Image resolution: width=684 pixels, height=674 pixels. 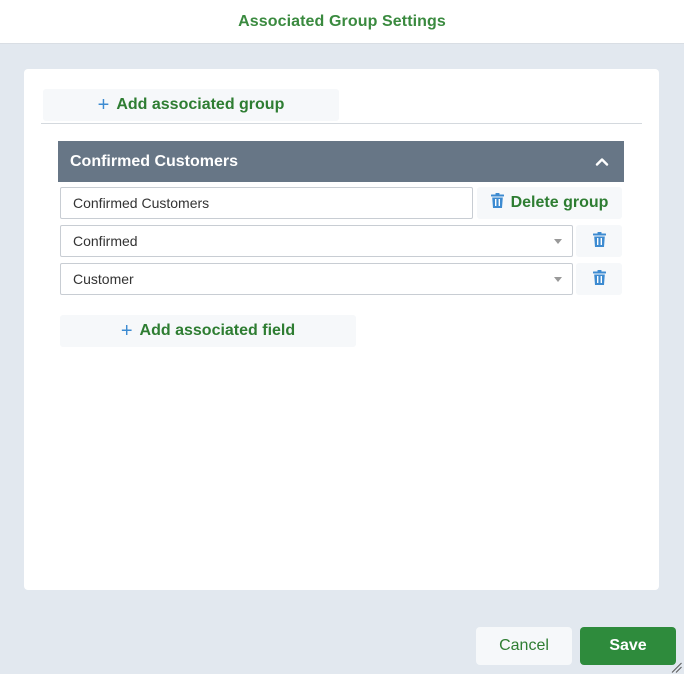 What do you see at coordinates (524, 646) in the screenshot?
I see `cancel-button: Cancel` at bounding box center [524, 646].